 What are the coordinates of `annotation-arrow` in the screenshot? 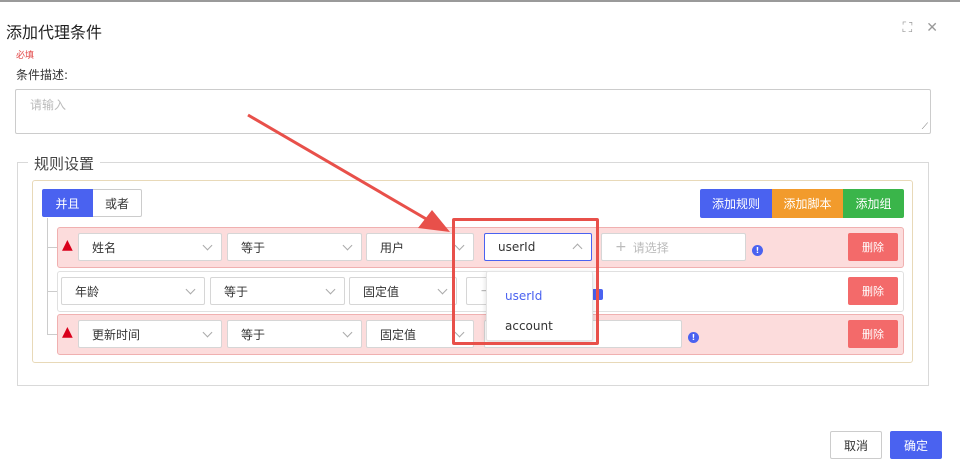 It's located at (348, 172).